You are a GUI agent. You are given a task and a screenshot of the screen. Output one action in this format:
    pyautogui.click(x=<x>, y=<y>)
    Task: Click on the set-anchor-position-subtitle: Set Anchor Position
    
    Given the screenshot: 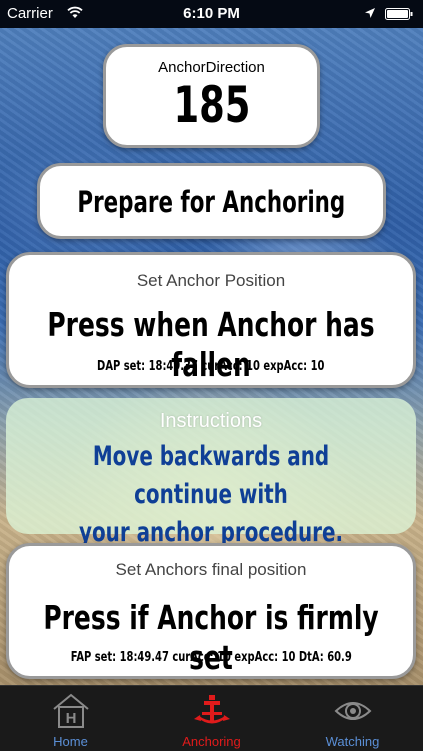 What is the action you would take?
    pyautogui.click(x=211, y=280)
    